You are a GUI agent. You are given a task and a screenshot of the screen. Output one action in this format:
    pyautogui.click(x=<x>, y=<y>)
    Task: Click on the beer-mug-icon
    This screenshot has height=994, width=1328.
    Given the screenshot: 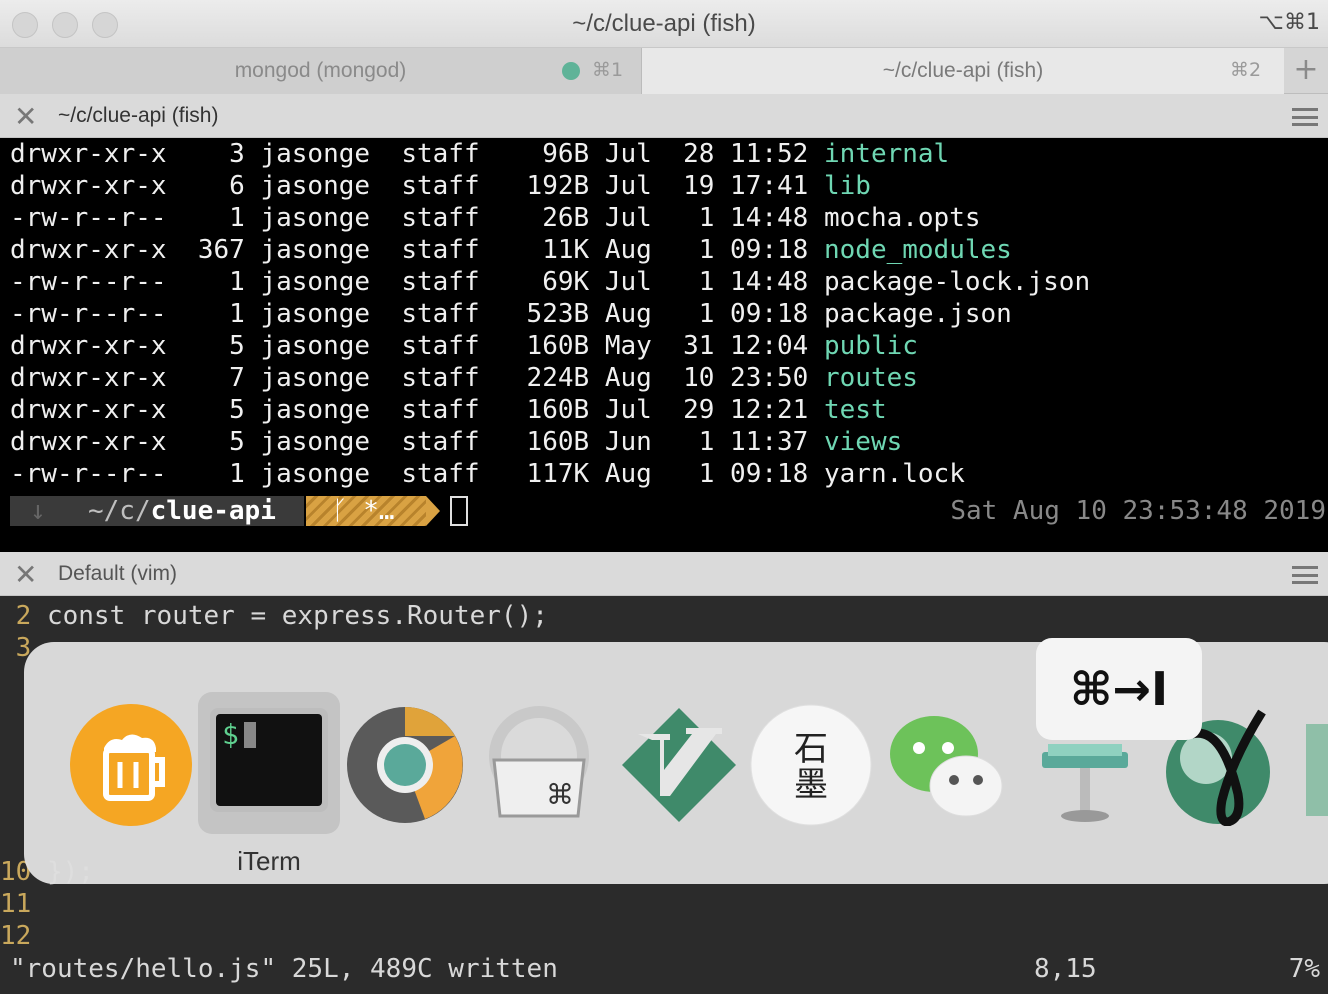 What is the action you would take?
    pyautogui.click(x=131, y=765)
    